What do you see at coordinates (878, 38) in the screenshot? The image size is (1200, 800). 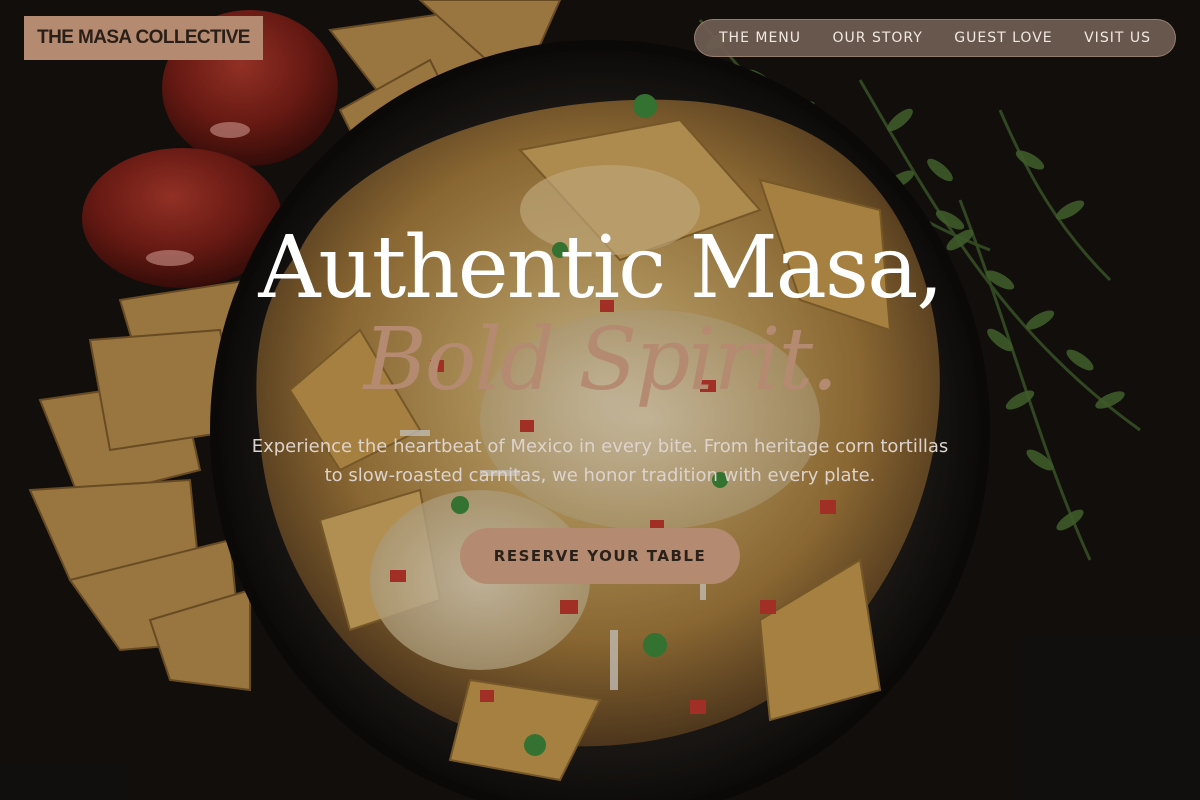 I see `nav-item-our-story: OUR STORY` at bounding box center [878, 38].